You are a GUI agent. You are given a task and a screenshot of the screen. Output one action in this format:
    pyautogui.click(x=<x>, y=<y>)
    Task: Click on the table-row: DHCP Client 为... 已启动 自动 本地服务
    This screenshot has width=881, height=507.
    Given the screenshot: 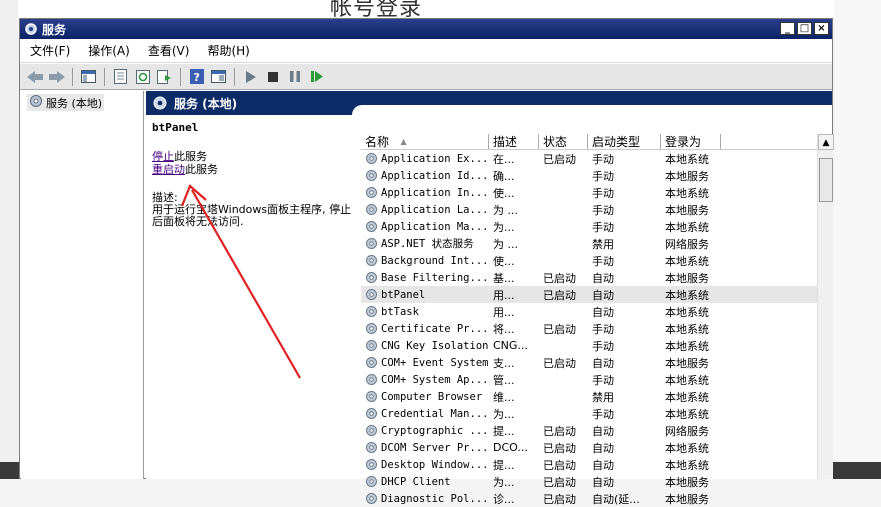 What is the action you would take?
    pyautogui.click(x=589, y=481)
    